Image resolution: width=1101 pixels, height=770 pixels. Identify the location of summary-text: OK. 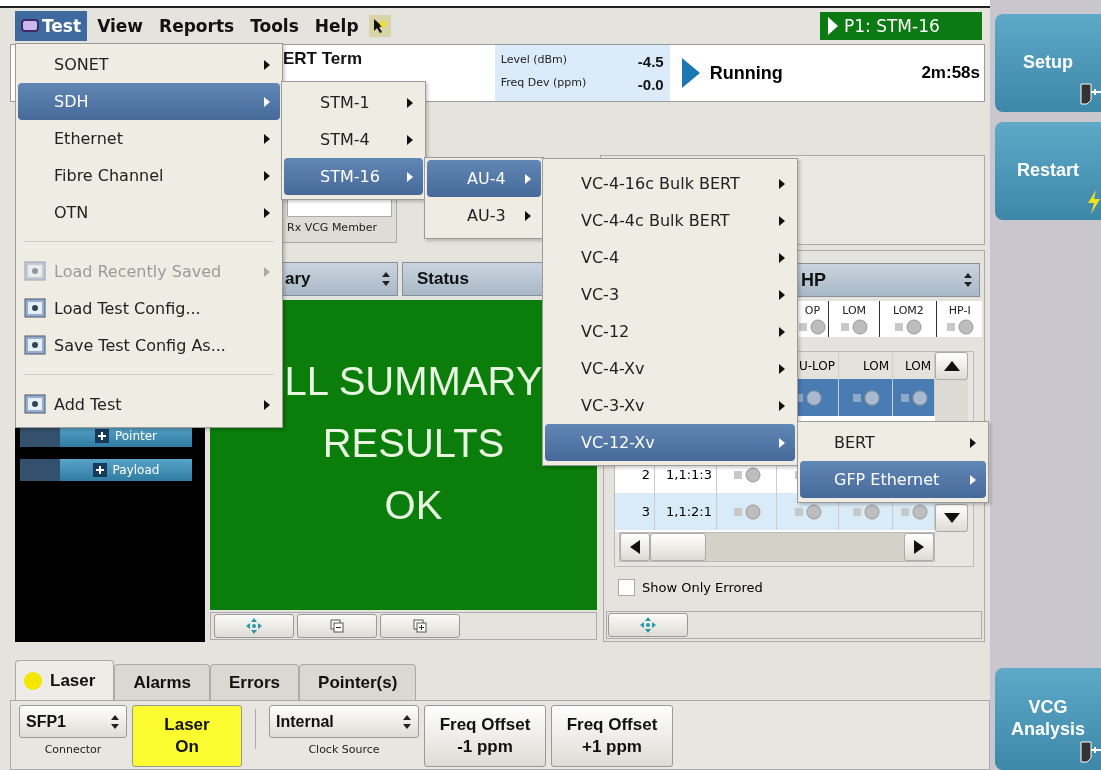
(413, 505).